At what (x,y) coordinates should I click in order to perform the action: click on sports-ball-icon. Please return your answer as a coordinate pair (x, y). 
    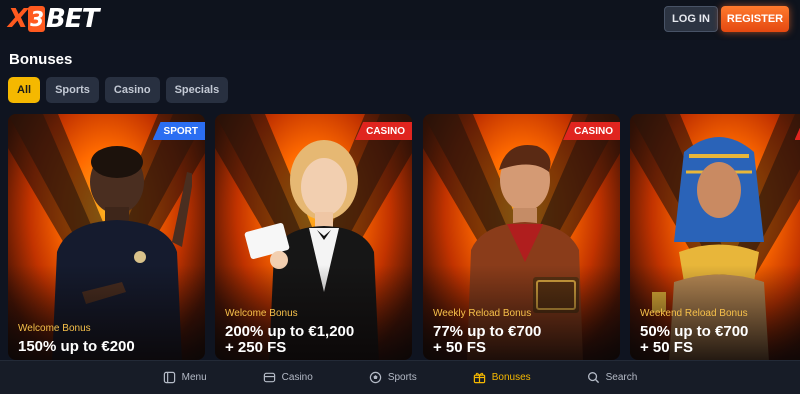
    Looking at the image, I should click on (375, 377).